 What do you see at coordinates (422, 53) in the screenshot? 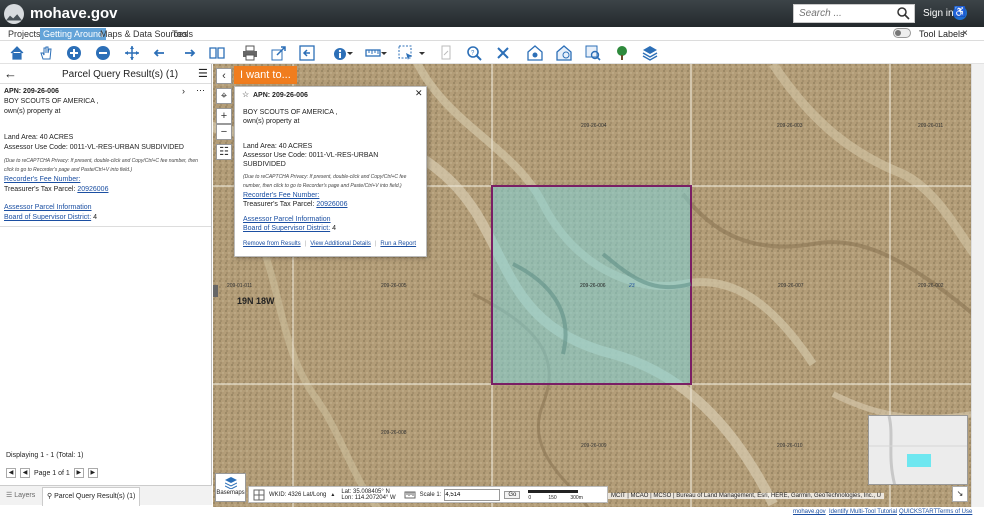
I see `select-dropdown-icon` at bounding box center [422, 53].